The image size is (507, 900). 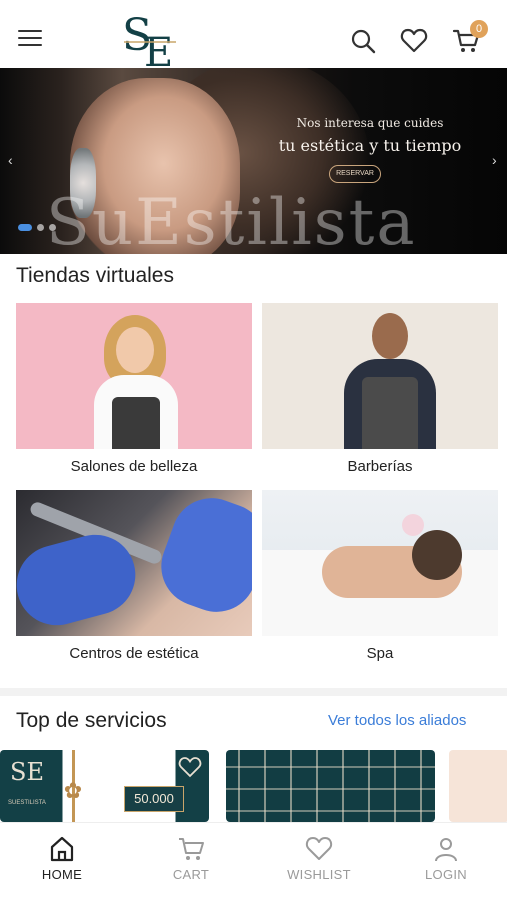 I want to click on top-header: S E 0, so click(x=253, y=35).